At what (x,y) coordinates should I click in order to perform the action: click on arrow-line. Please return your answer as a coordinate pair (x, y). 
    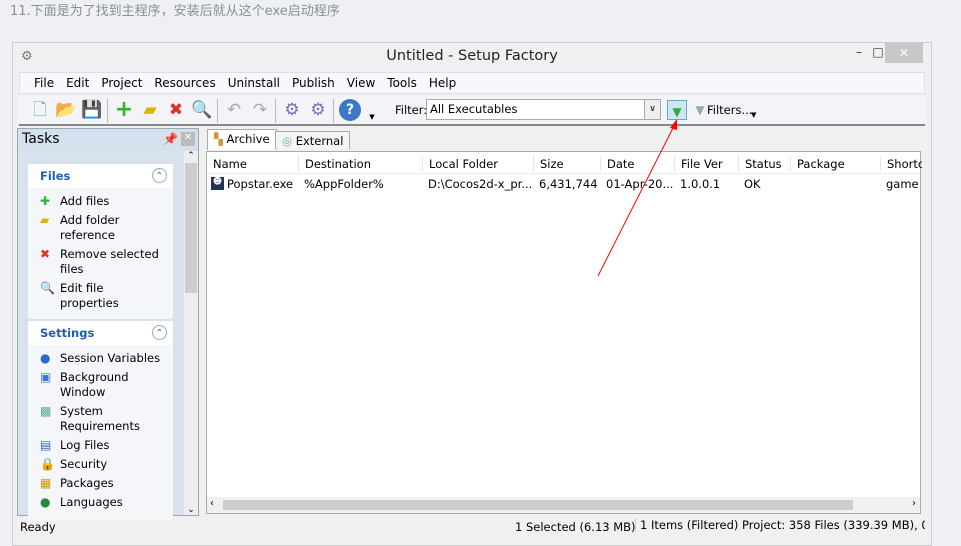
    Looking at the image, I should click on (636, 201).